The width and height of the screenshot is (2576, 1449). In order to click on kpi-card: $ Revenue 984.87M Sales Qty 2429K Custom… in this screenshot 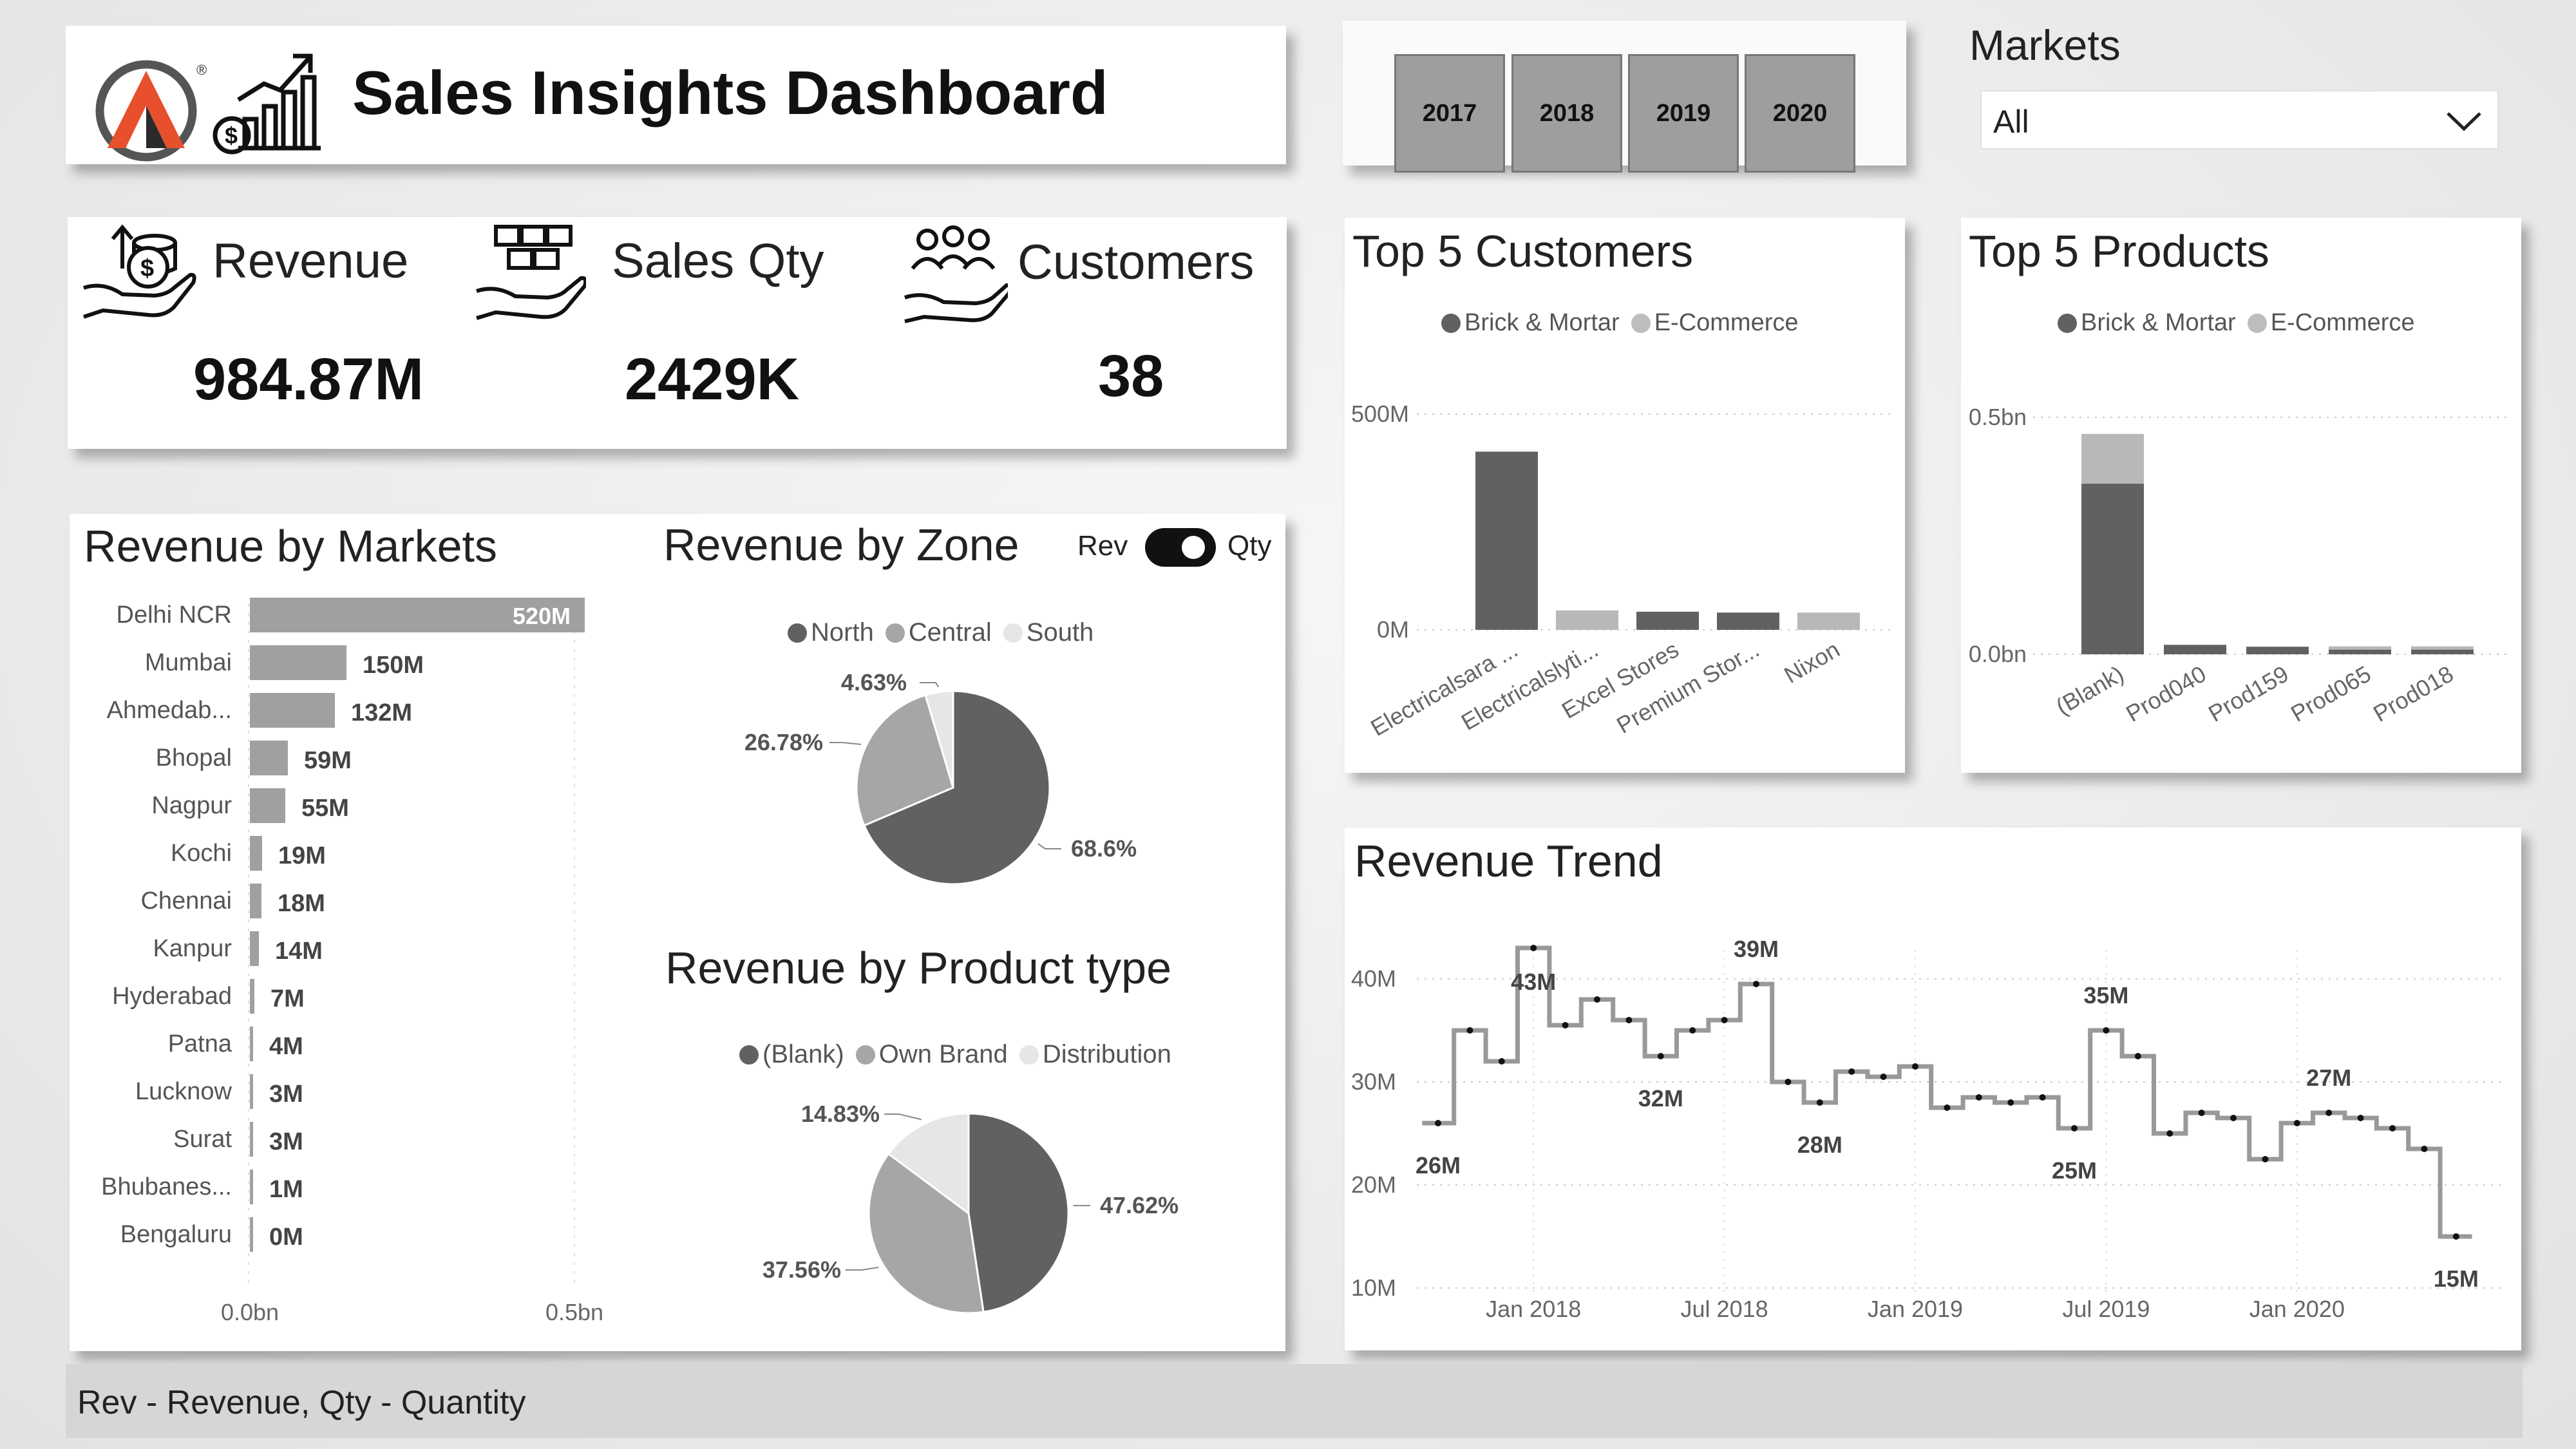, I will do `click(678, 333)`.